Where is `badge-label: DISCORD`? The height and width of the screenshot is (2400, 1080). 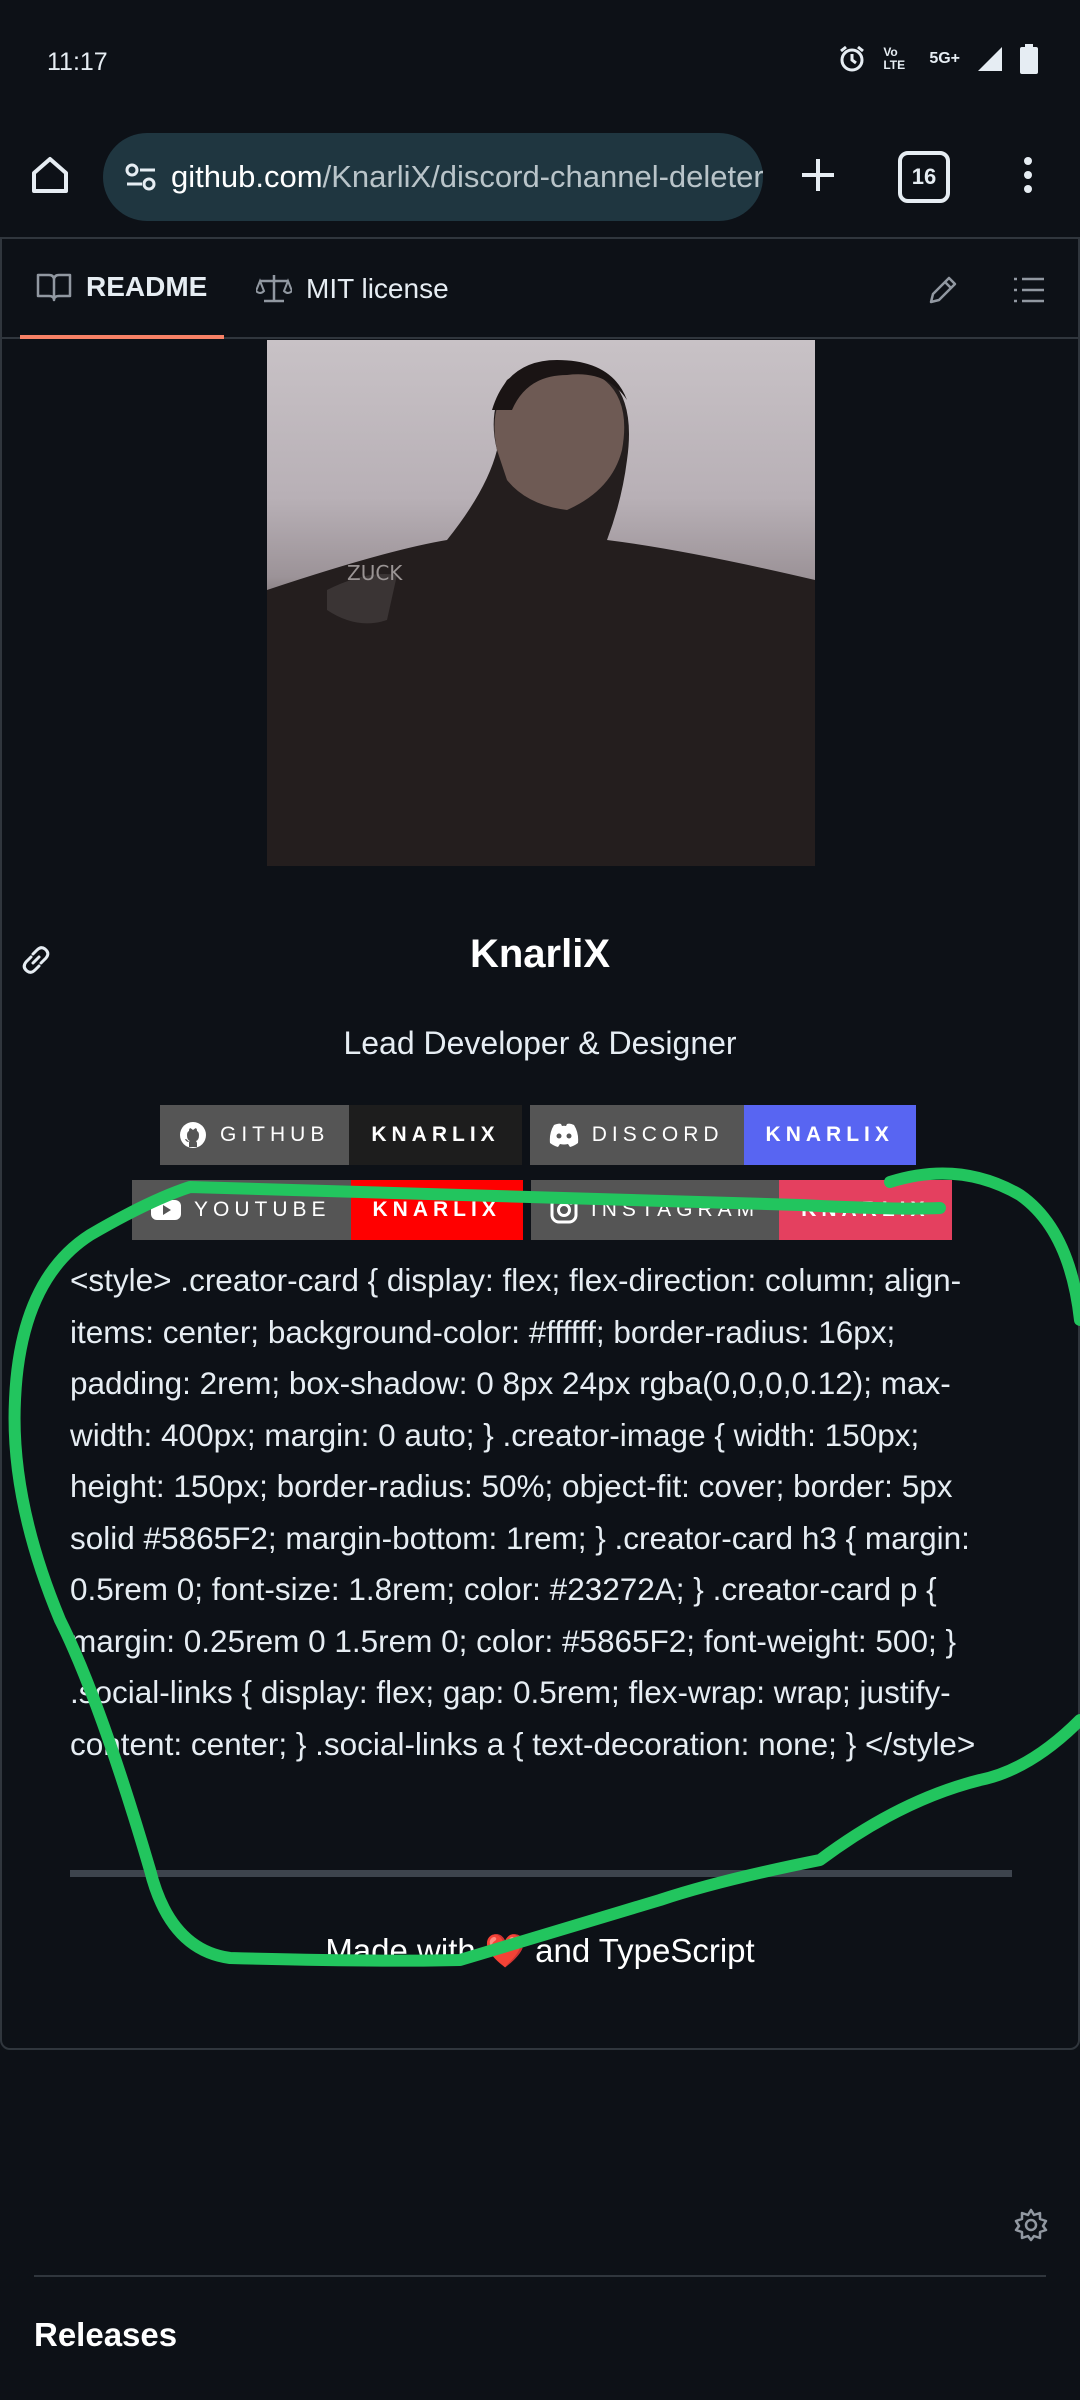
badge-label: DISCORD is located at coordinates (657, 1134).